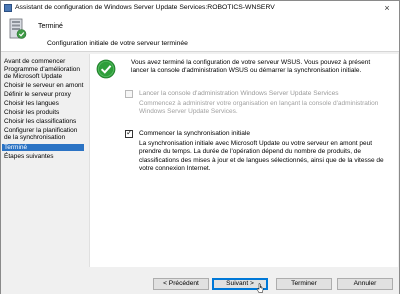  I want to click on nav-item-label: Choisir le serveur en amont, so click(44, 85).